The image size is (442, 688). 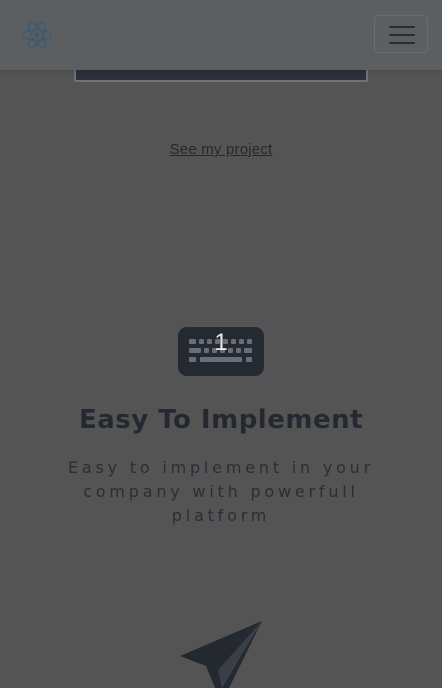 I want to click on navbar-toggler-button, so click(x=401, y=34).